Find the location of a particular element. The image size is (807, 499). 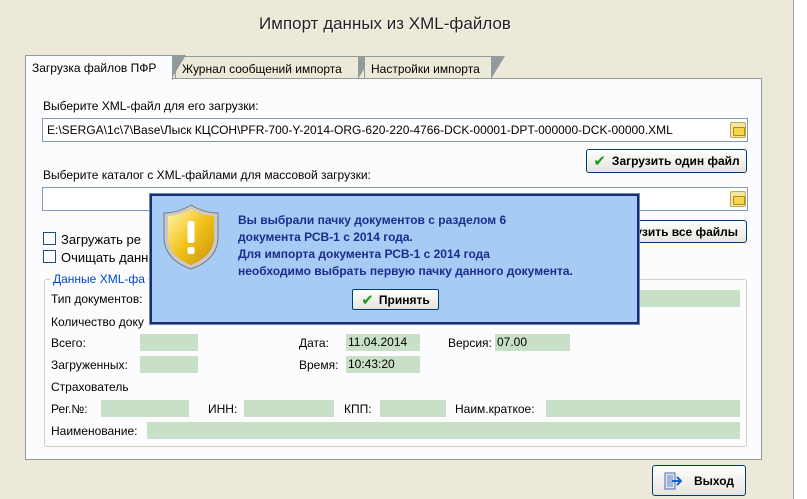

dialog-message-line: документа РСВ-1 с 2014 года. is located at coordinates (325, 237).